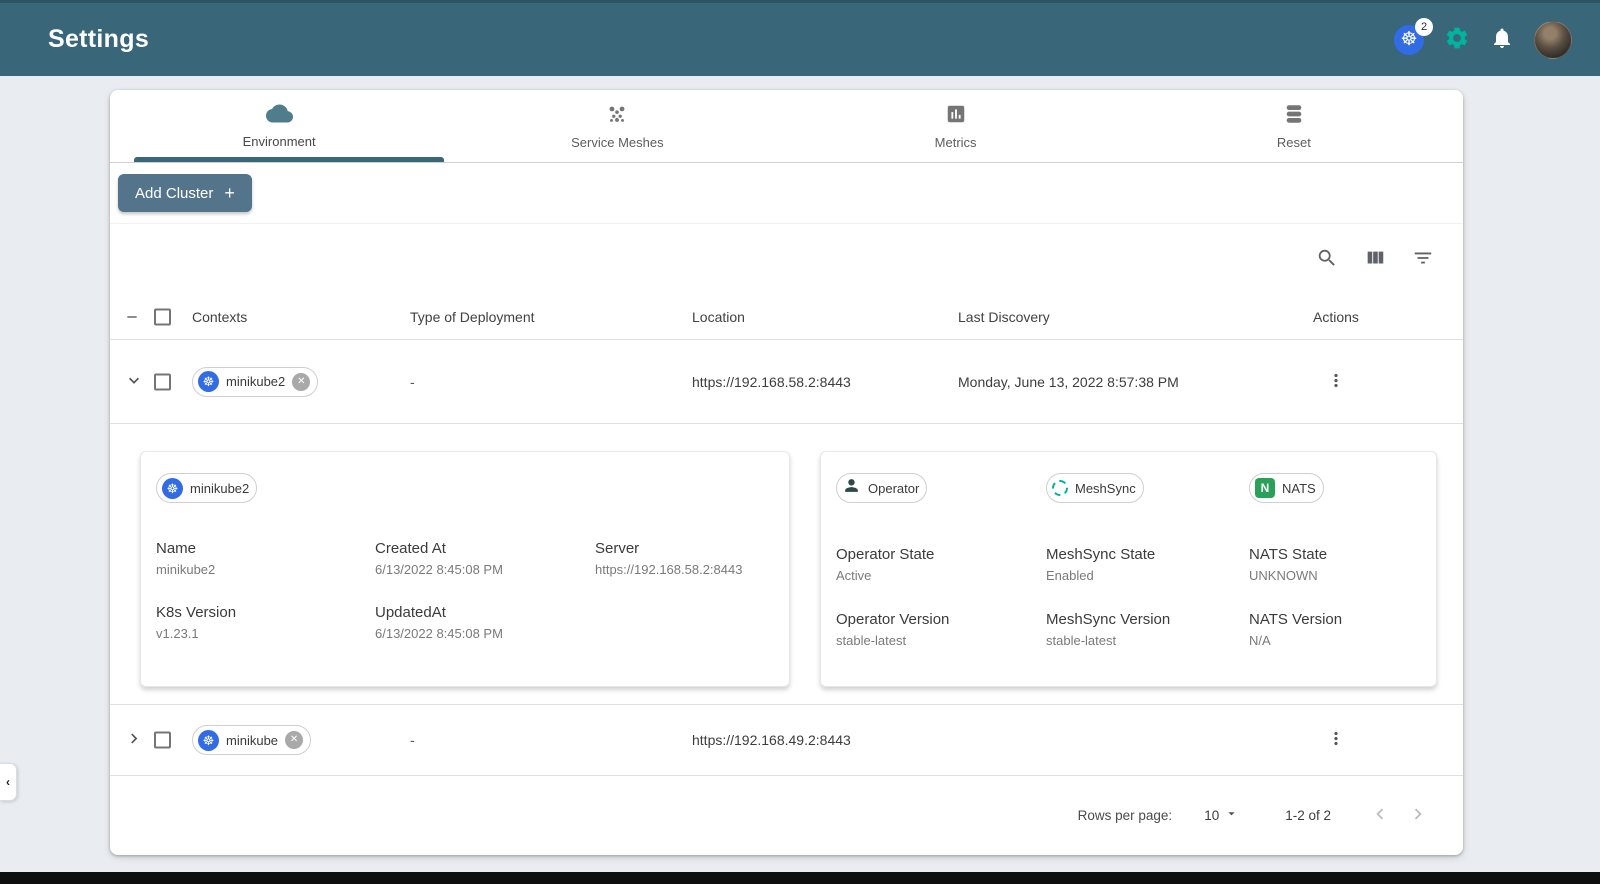  I want to click on field-value: minikube2, so click(186, 569).